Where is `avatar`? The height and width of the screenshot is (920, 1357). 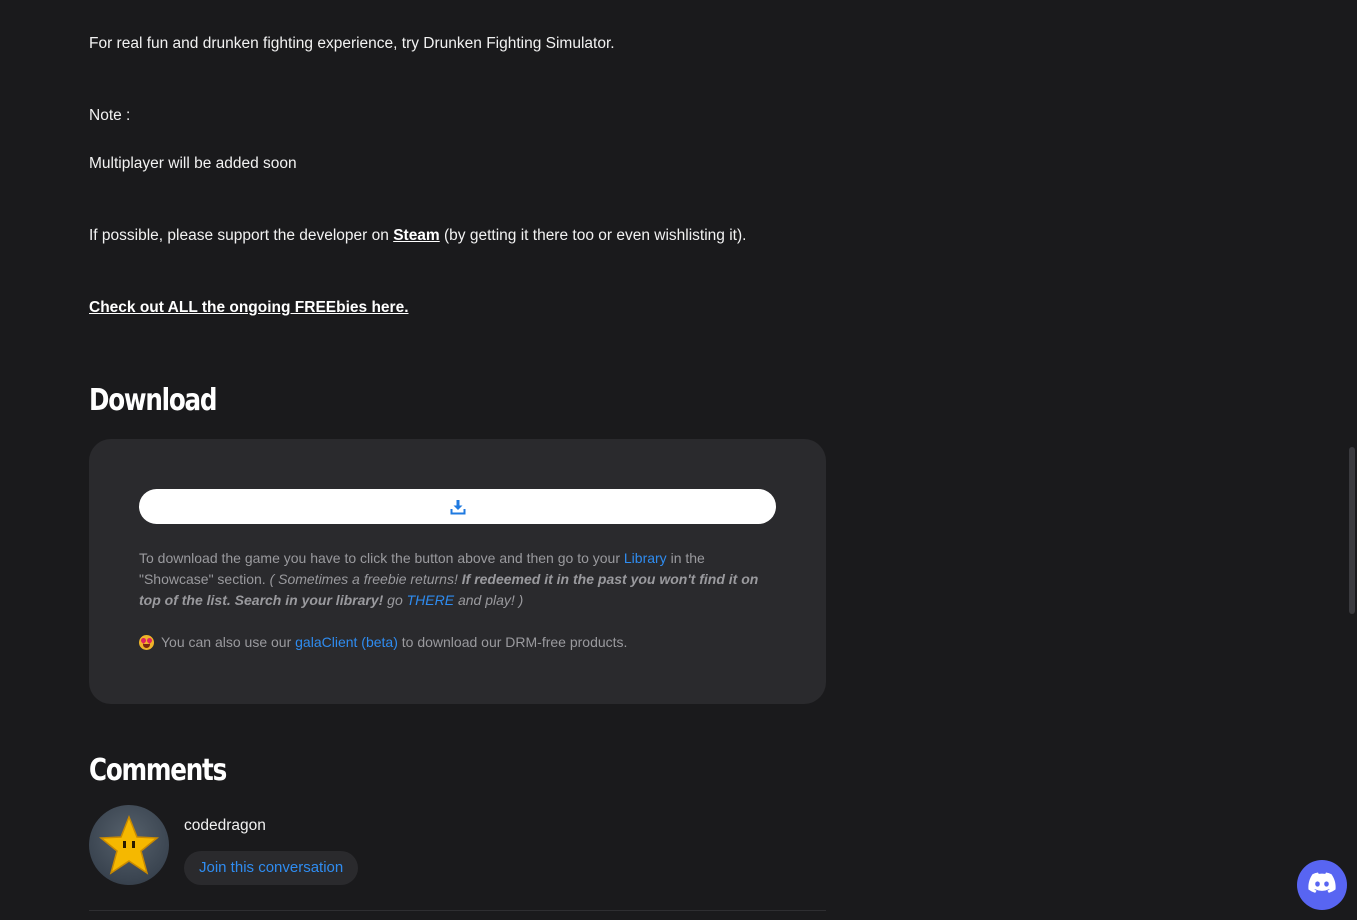 avatar is located at coordinates (129, 845).